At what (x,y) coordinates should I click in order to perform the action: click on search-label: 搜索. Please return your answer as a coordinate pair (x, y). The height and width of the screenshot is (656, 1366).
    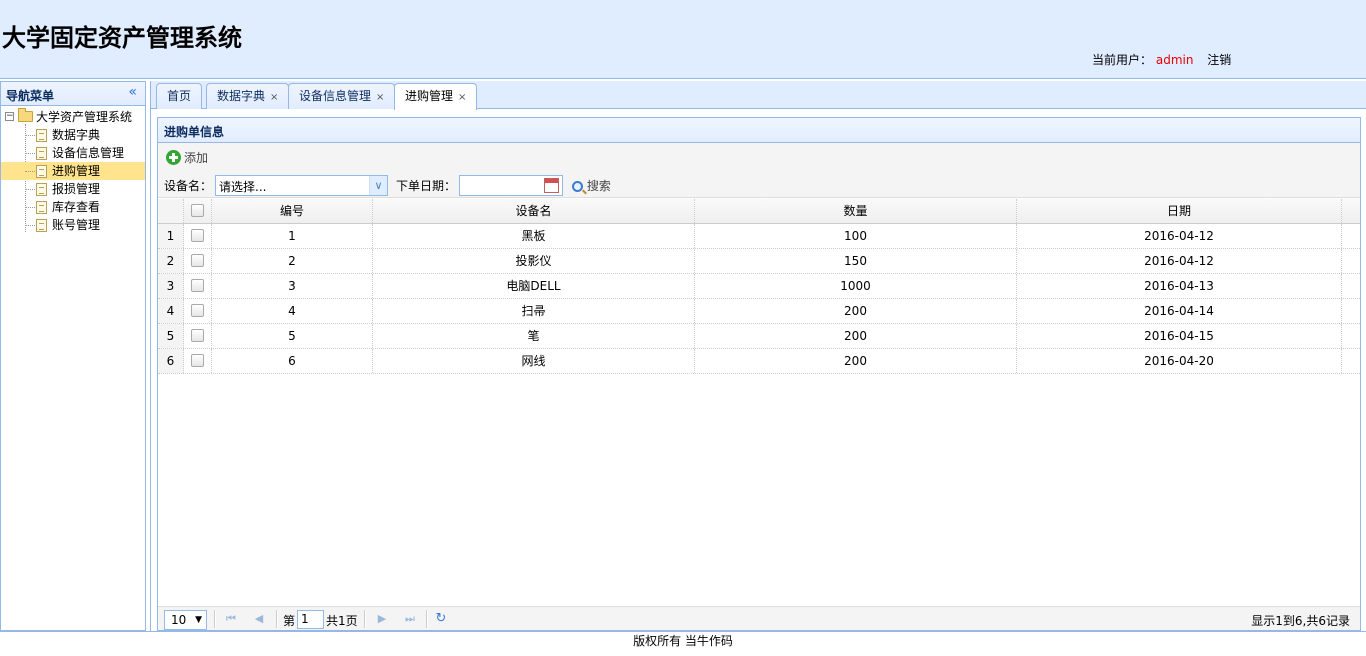
    Looking at the image, I should click on (598, 186).